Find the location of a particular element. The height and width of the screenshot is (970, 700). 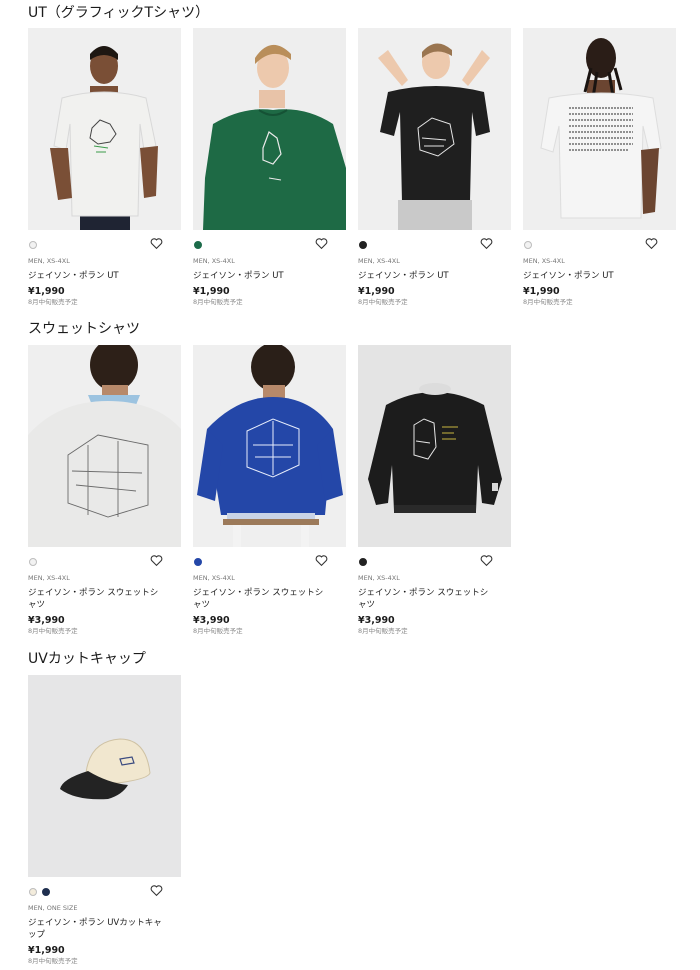

product-name: ジェイソン・ポラン UVカットキャップ is located at coordinates (95, 929).